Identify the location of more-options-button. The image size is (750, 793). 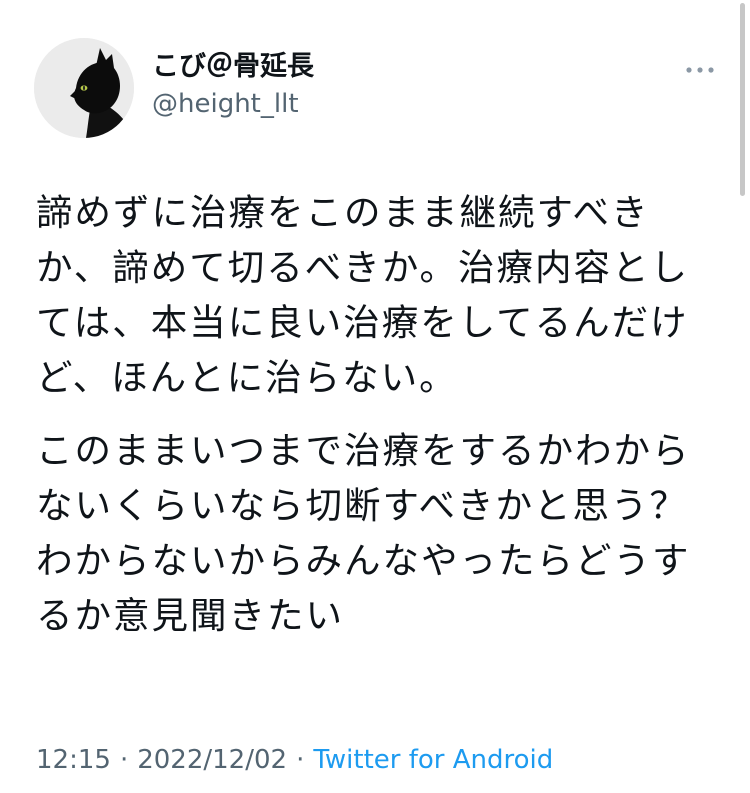
(700, 70).